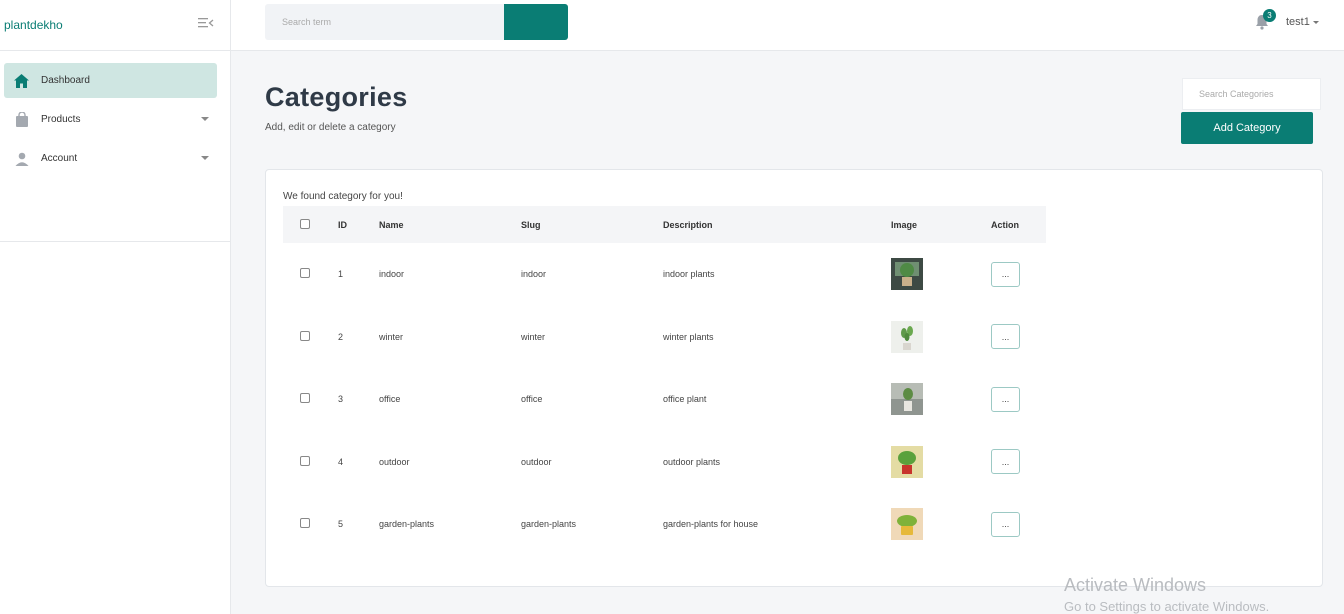 This screenshot has height=614, width=1344. I want to click on cell-id: 3, so click(341, 399).